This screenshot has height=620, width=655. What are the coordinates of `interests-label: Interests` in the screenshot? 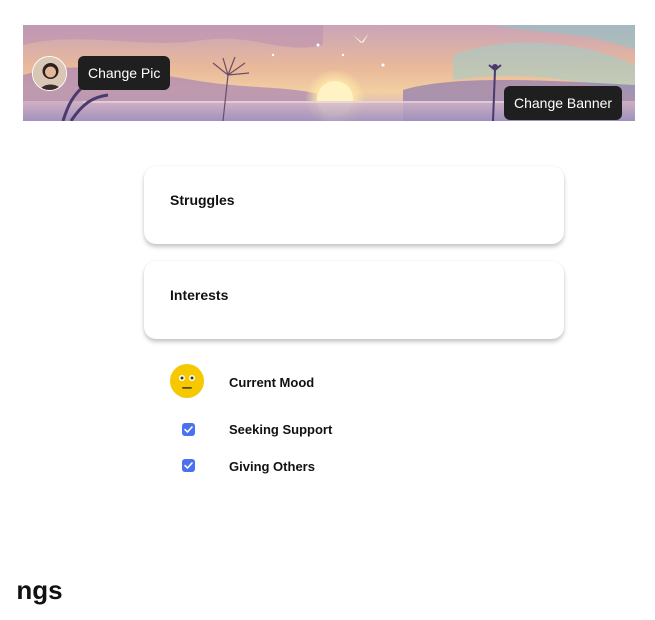 It's located at (199, 295).